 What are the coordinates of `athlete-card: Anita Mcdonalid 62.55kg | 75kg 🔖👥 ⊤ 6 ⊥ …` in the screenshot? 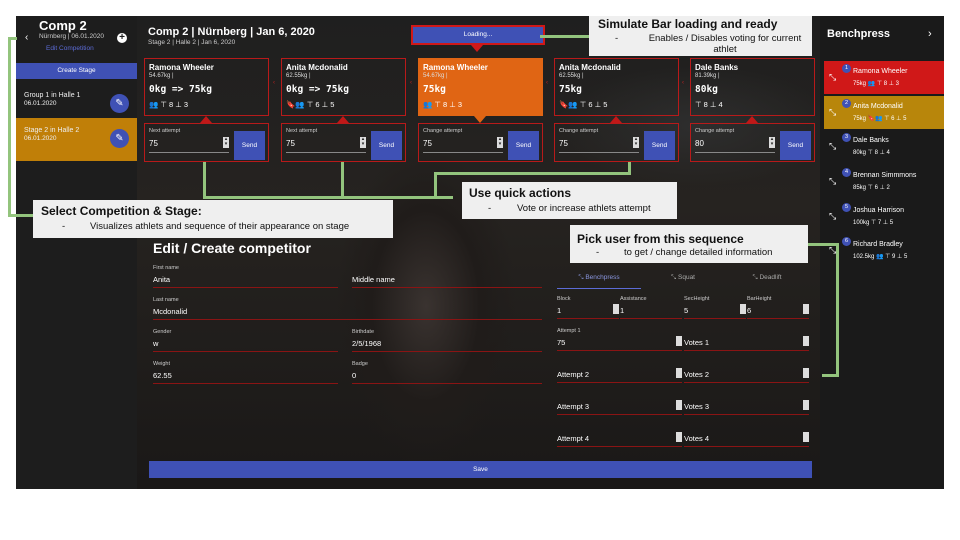 It's located at (616, 87).